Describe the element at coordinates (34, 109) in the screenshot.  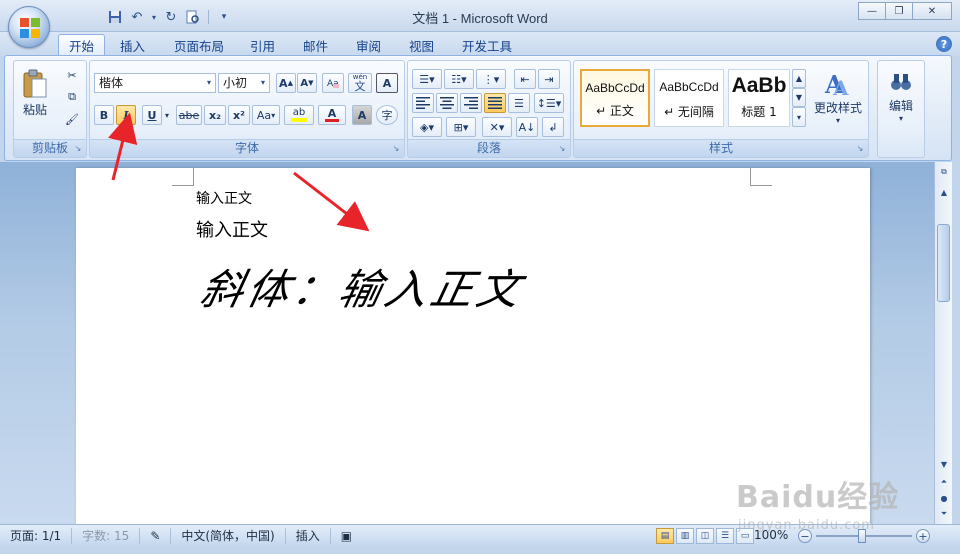
I see `paste-label: 粘贴` at that location.